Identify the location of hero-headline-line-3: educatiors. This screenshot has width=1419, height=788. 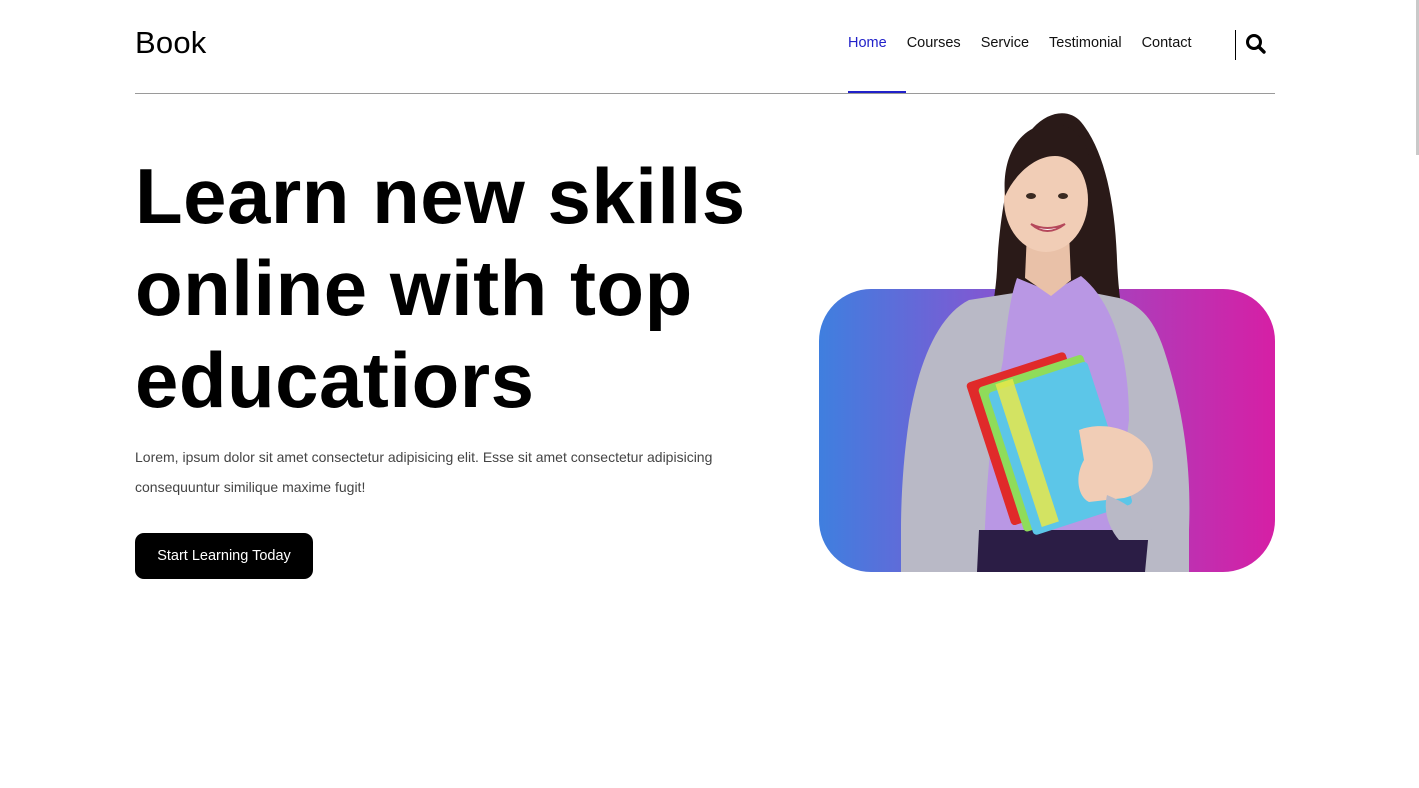
(335, 380).